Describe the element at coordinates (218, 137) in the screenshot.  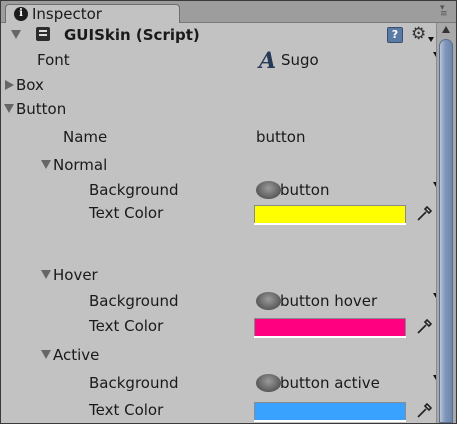
I see `name-field: Name button` at that location.